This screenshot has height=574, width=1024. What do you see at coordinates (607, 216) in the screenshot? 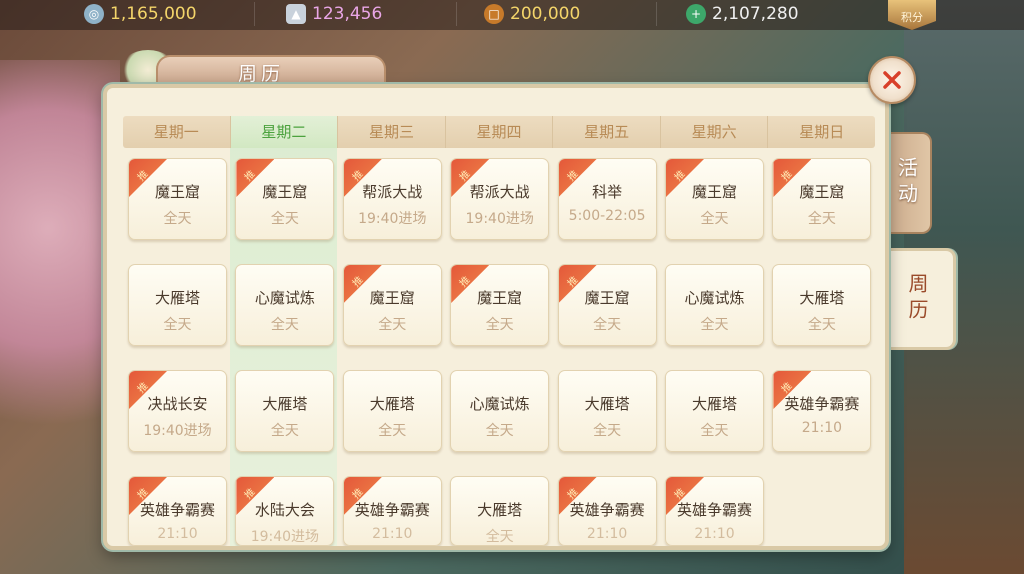
I see `activity-time: 5:00-22:05` at bounding box center [607, 216].